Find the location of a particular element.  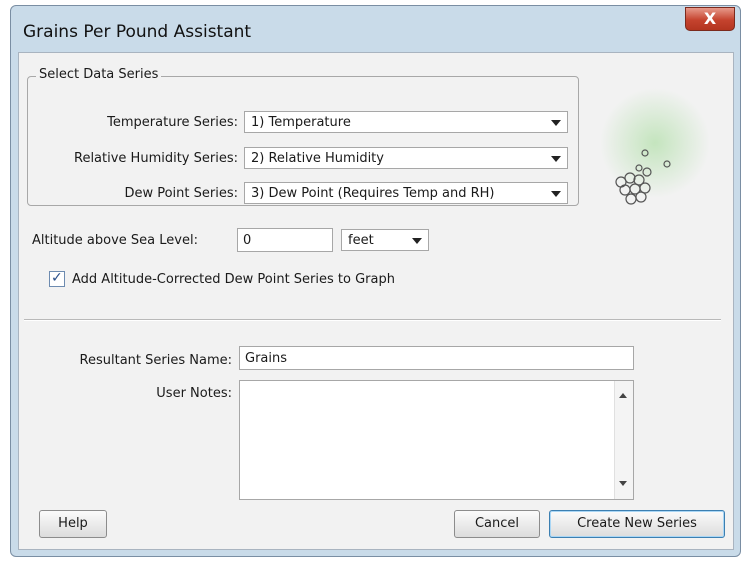

temperature-series-select: 1) Temperature is located at coordinates (406, 122).